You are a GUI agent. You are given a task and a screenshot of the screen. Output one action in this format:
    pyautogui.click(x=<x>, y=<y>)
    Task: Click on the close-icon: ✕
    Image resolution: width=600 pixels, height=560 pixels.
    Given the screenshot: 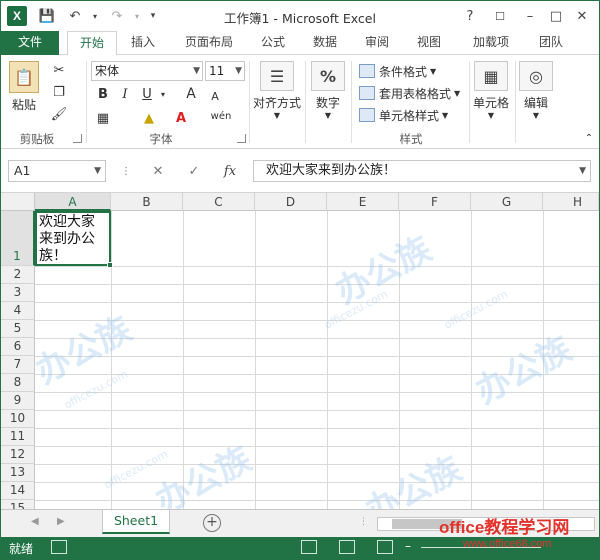 What is the action you would take?
    pyautogui.click(x=582, y=16)
    